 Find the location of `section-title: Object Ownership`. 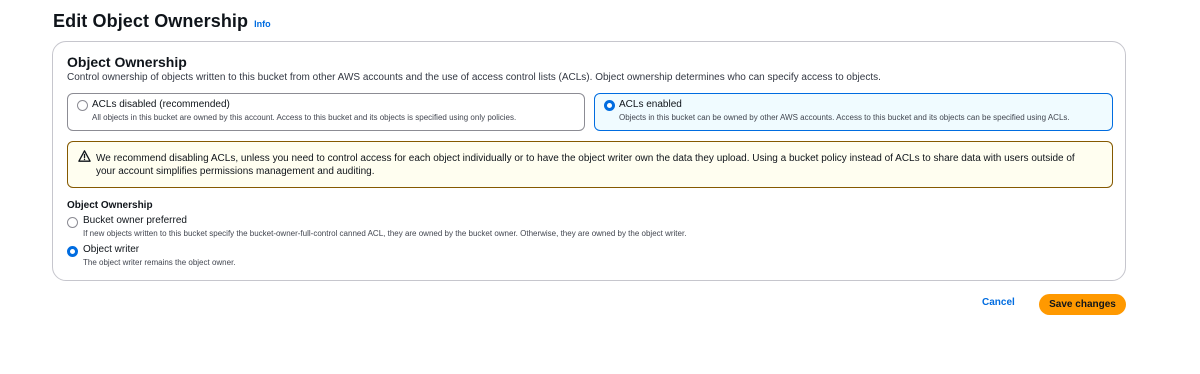

section-title: Object Ownership is located at coordinates (127, 62).